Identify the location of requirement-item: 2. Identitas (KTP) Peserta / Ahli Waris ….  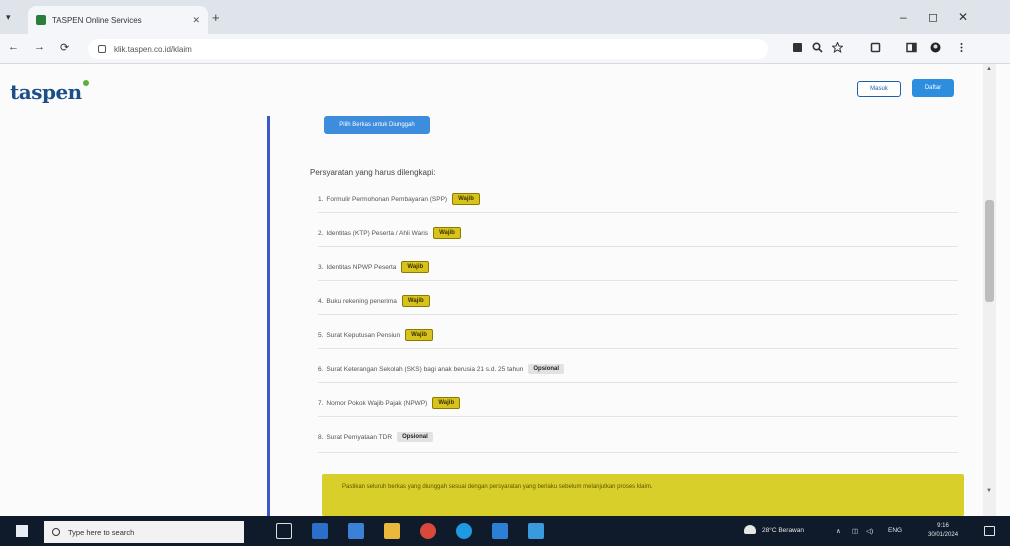
(389, 233).